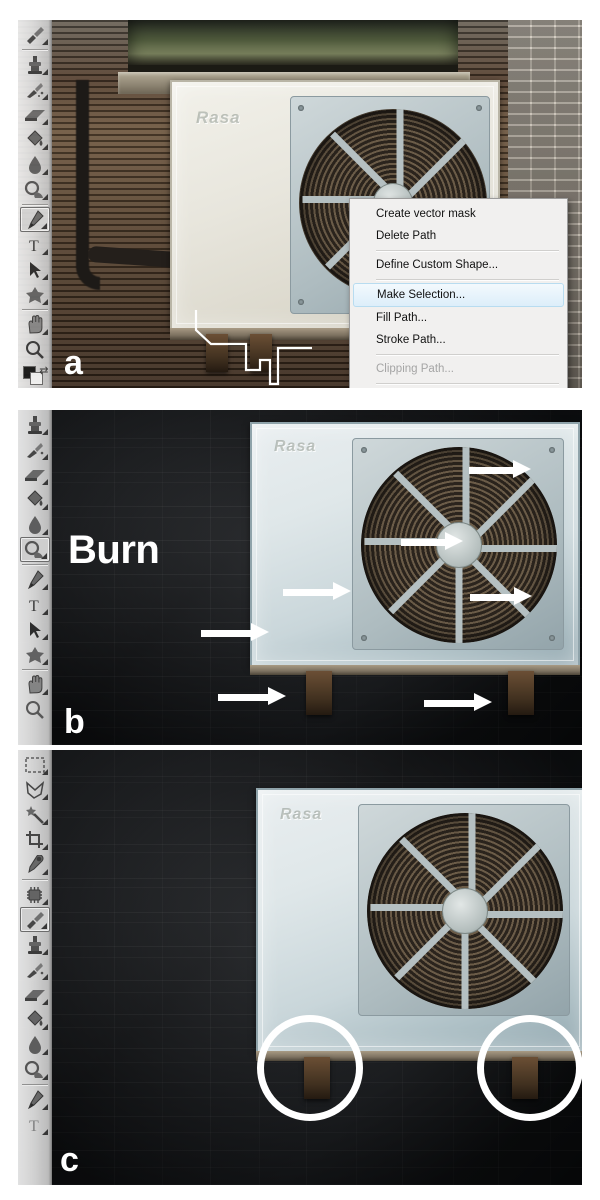 Image resolution: width=600 pixels, height=1200 pixels. I want to click on swap-colors-icon: ⇄, so click(43, 370).